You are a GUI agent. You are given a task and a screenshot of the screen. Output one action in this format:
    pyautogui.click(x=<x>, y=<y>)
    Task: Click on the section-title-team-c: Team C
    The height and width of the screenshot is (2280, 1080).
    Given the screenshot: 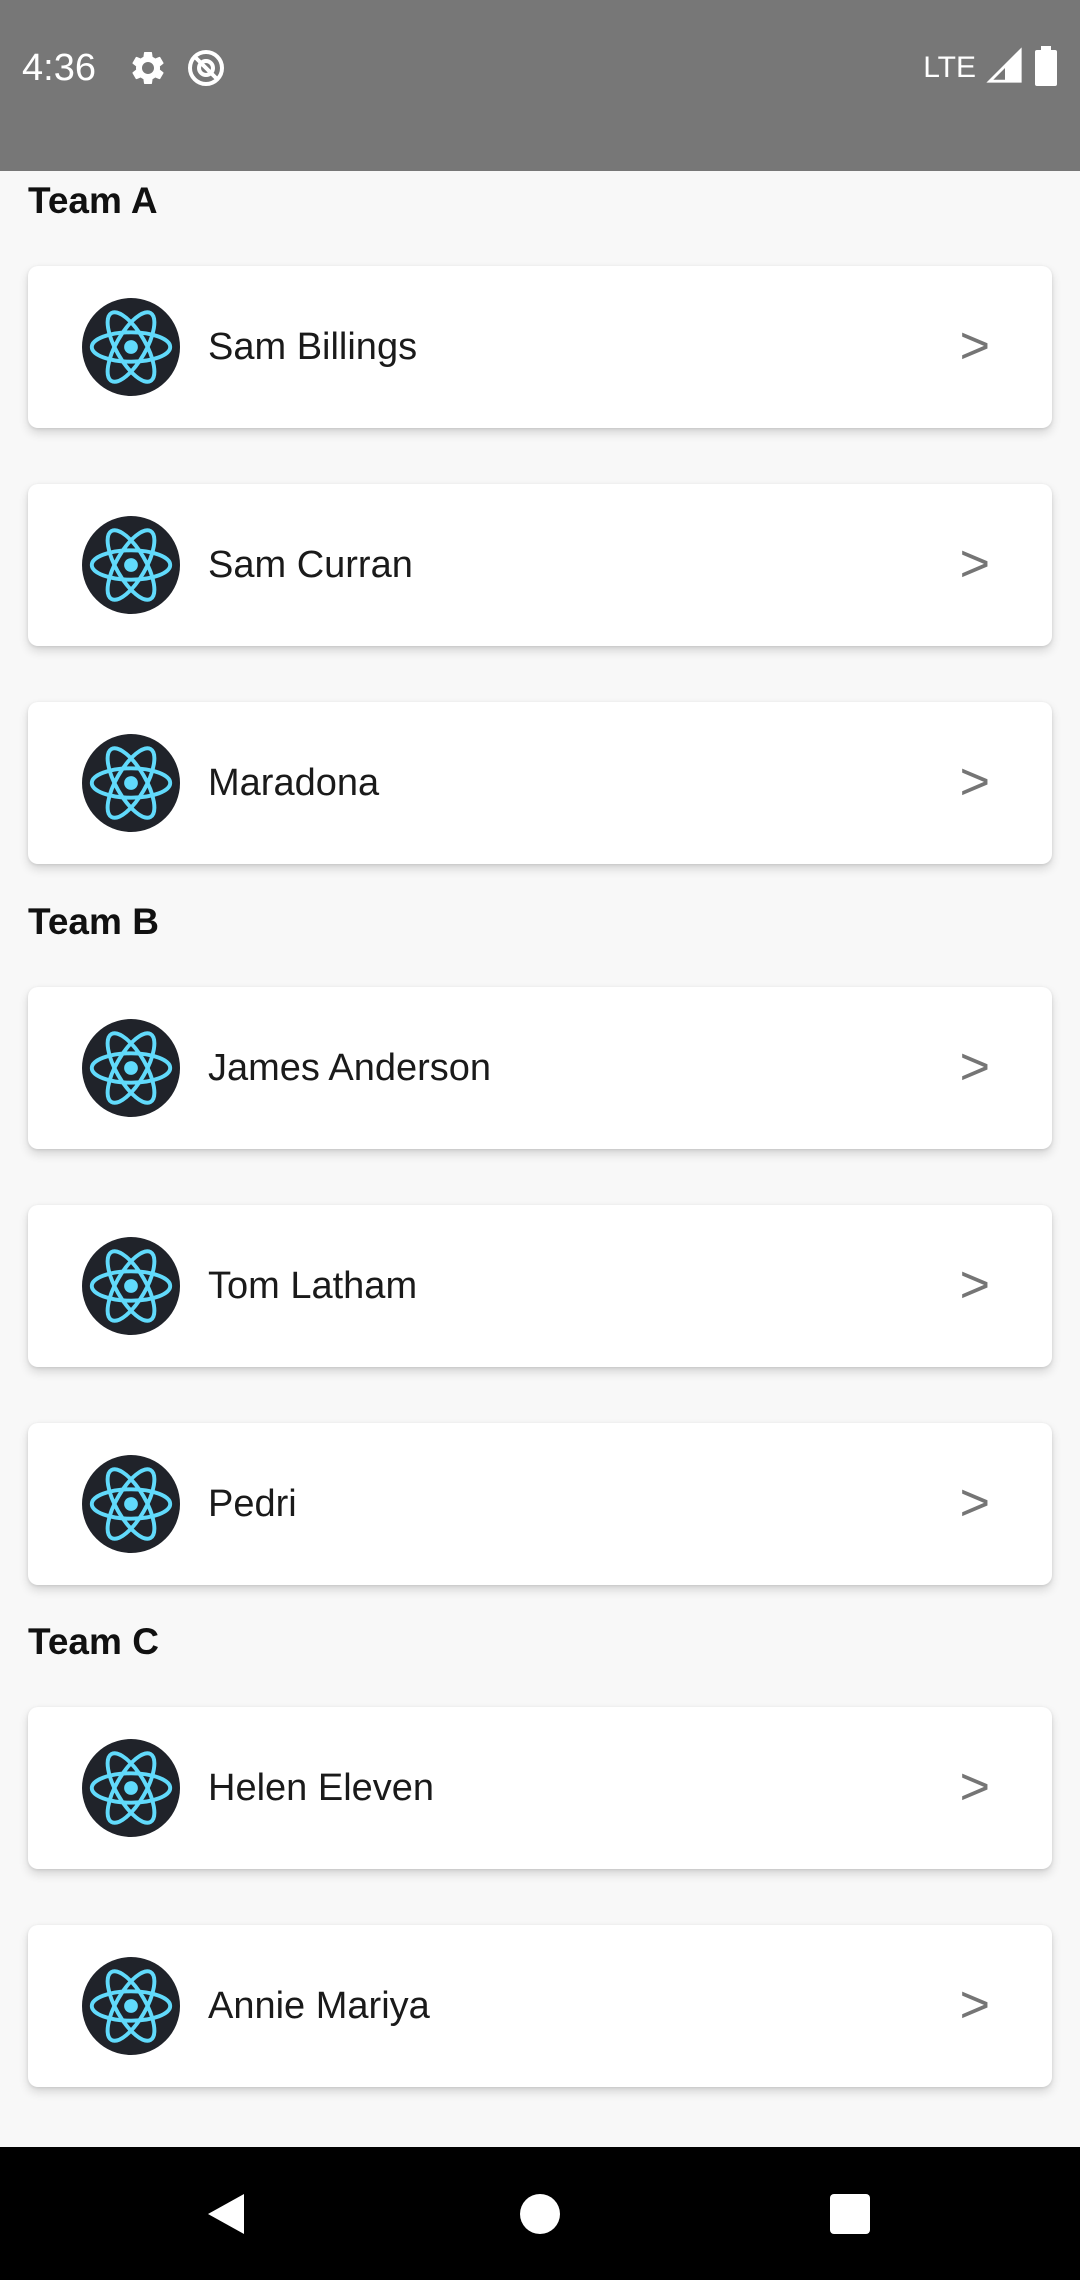 What is the action you would take?
    pyautogui.click(x=93, y=1641)
    